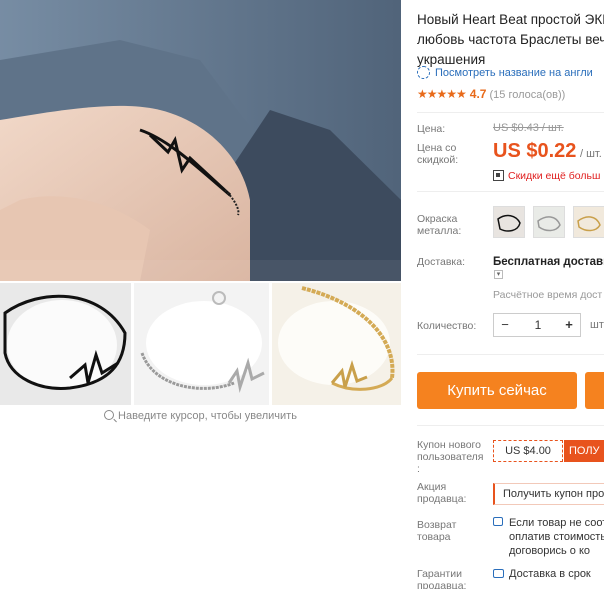  Describe the element at coordinates (437, 148) in the screenshot. I see `discount-price-label-line: Цена со` at that location.